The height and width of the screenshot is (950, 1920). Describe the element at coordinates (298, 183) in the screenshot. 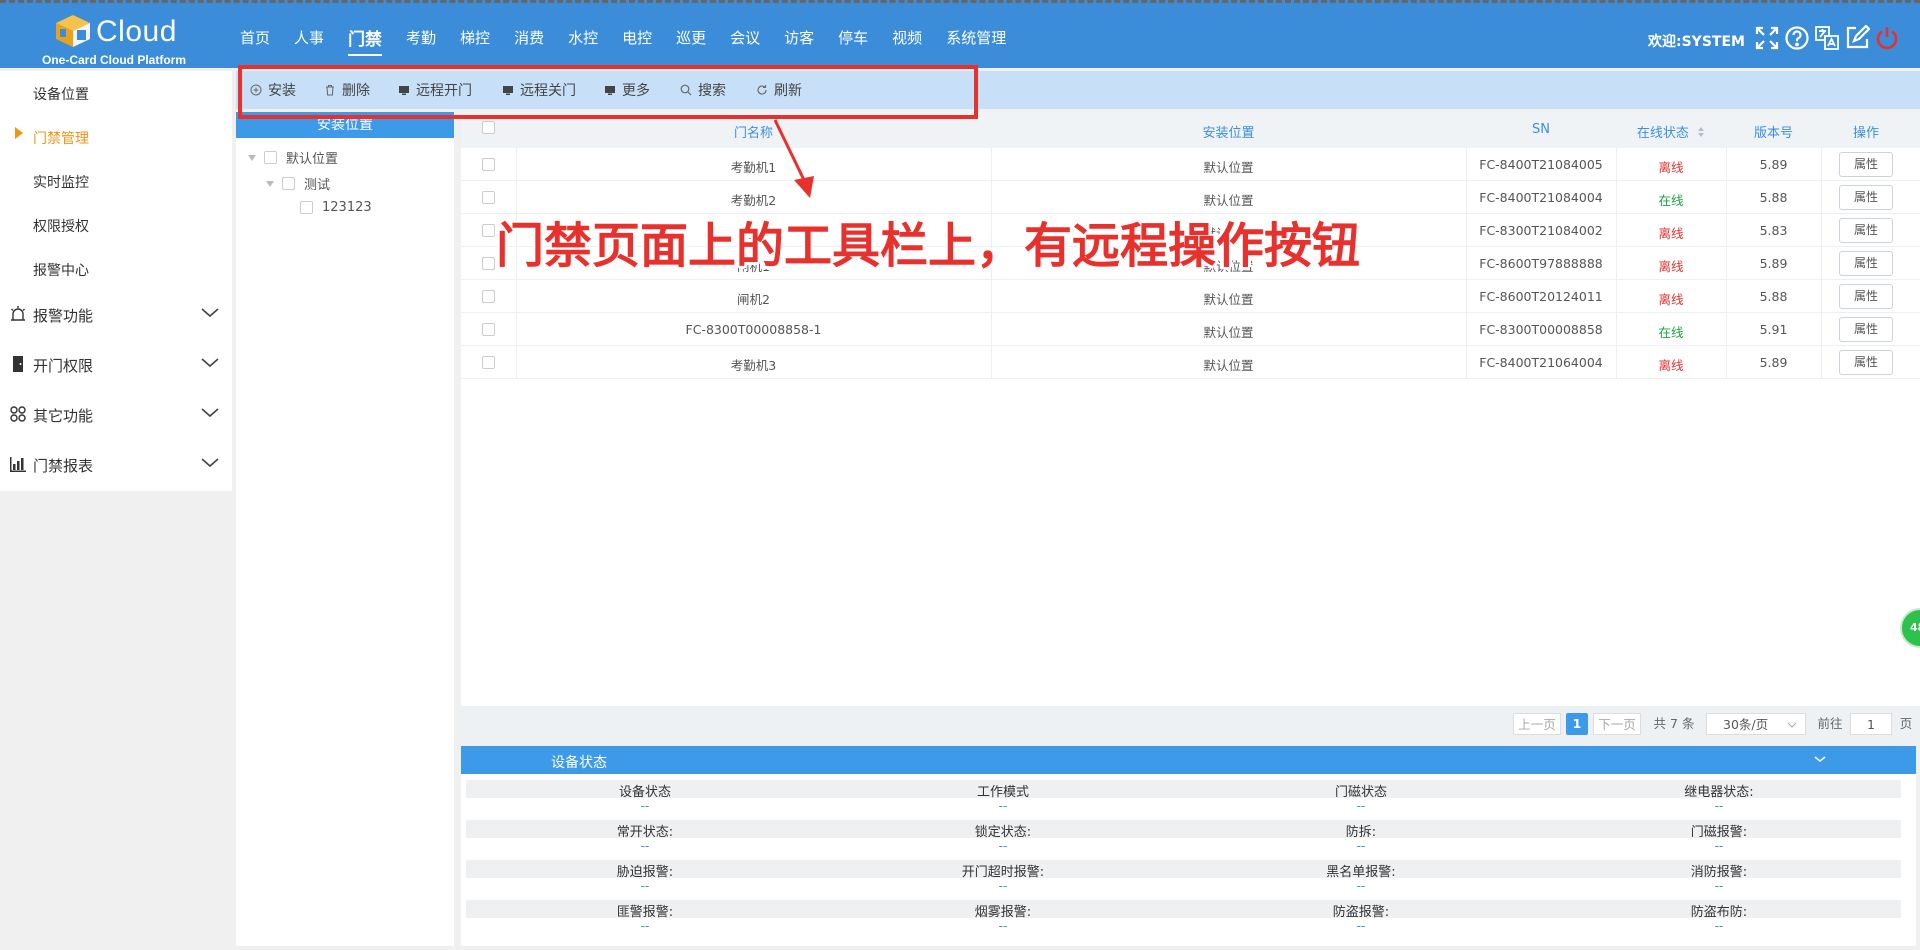

I see `tree-node-test: 测试` at that location.